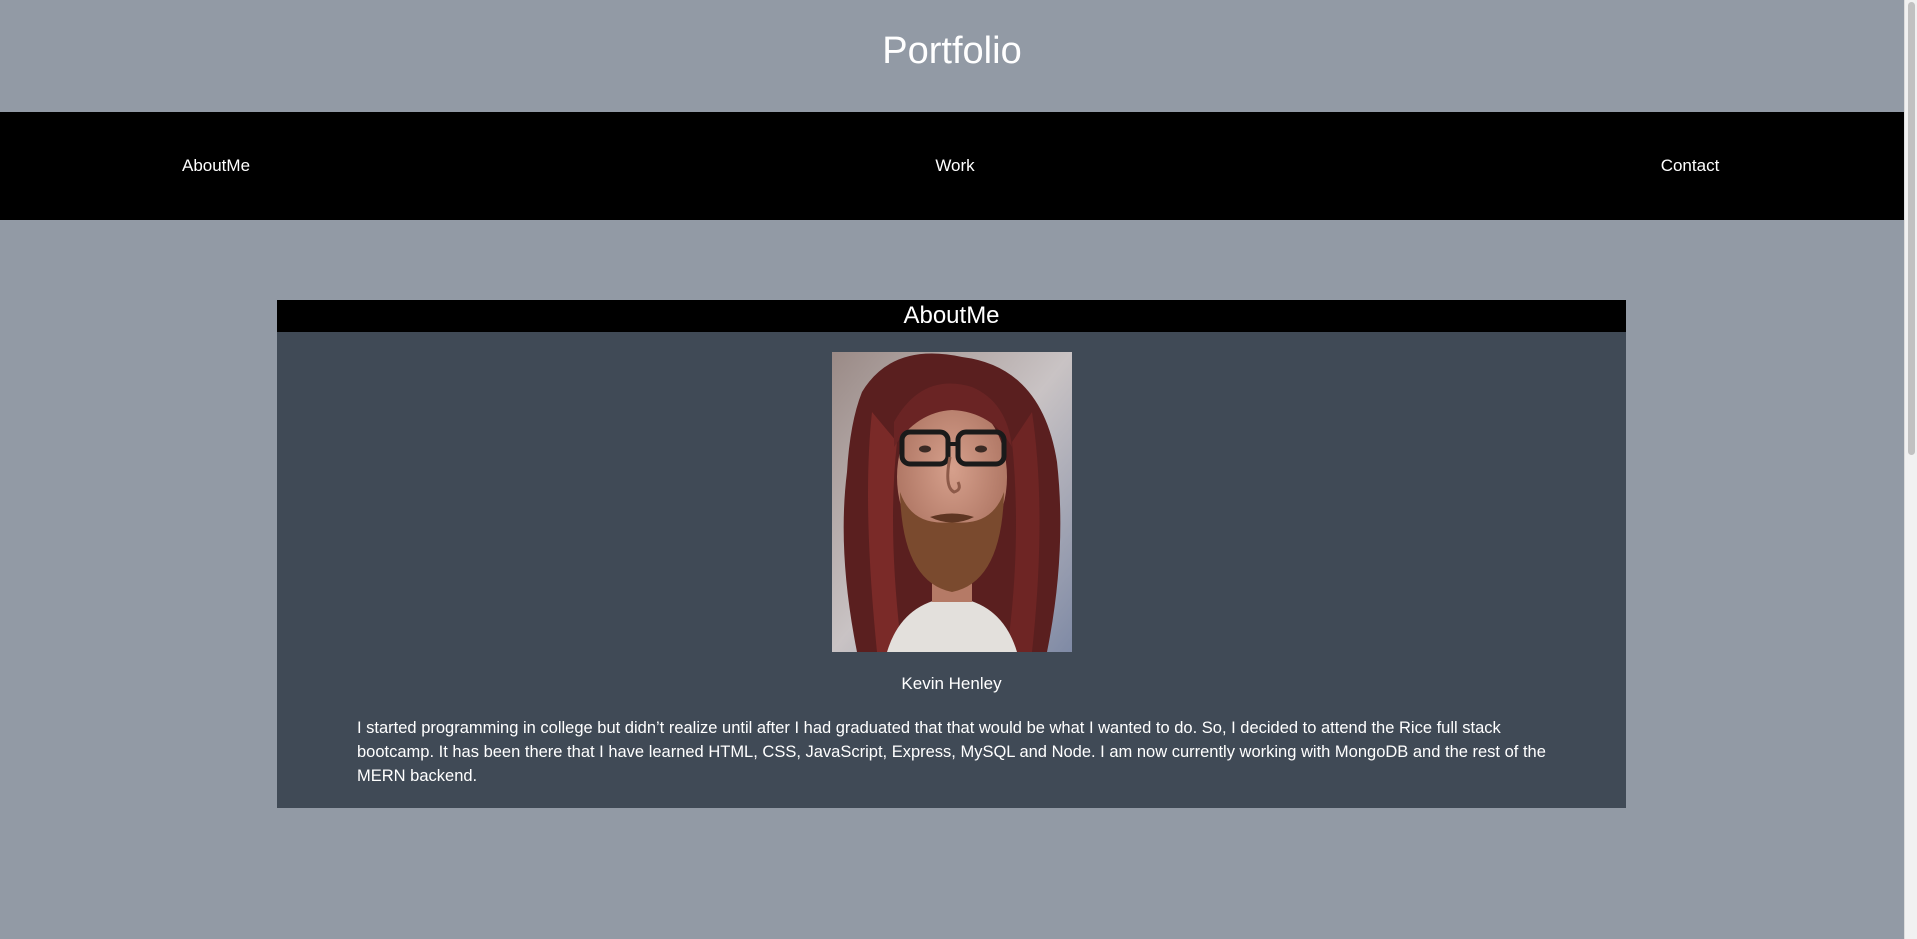 Image resolution: width=1917 pixels, height=939 pixels. I want to click on profile-name: Kevin Henley, so click(951, 683).